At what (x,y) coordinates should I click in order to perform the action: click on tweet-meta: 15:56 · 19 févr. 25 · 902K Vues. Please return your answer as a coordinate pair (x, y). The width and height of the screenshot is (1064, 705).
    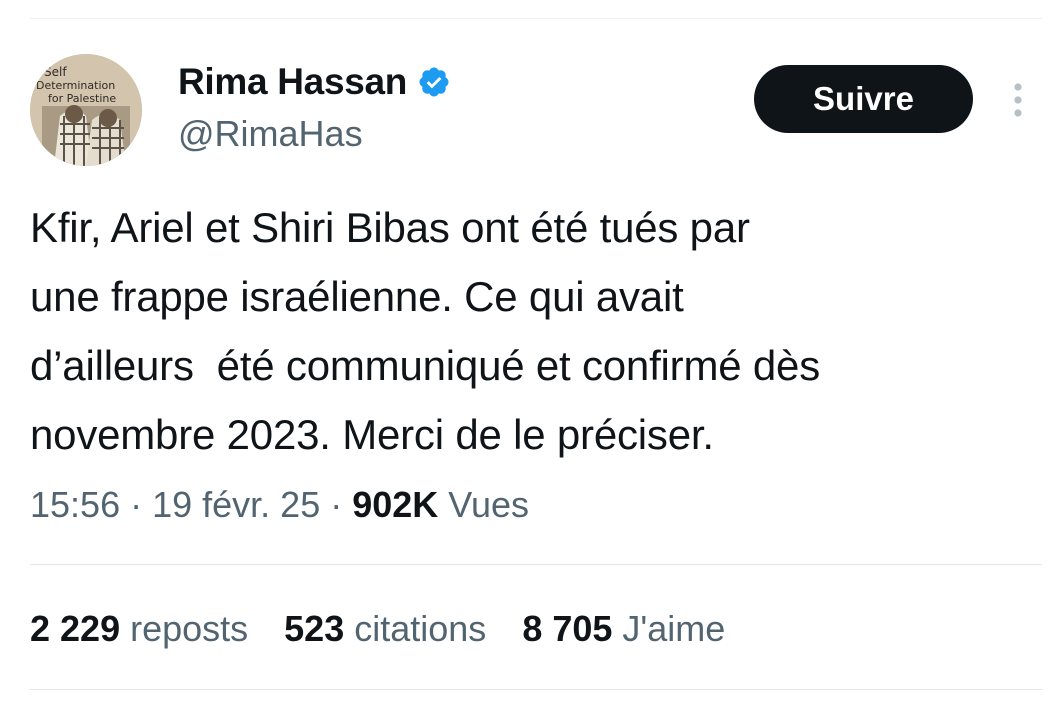
    Looking at the image, I should click on (279, 505).